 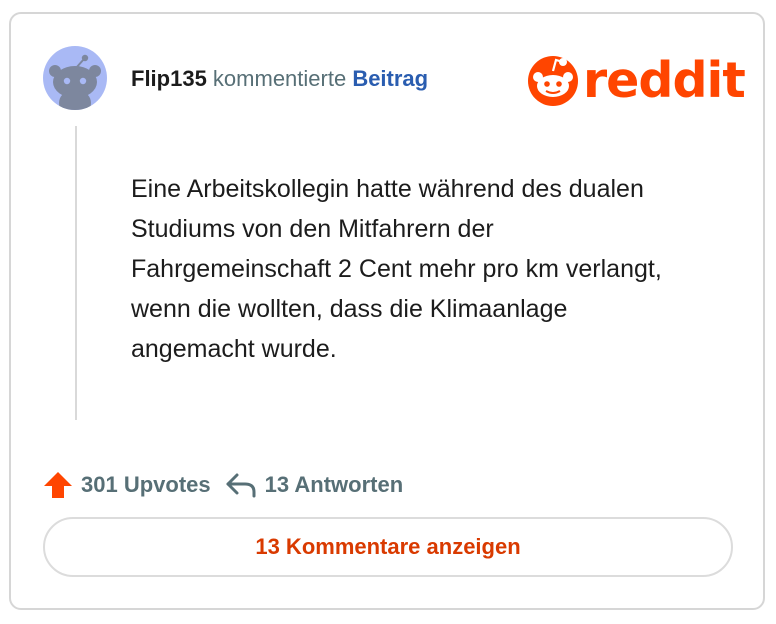 I want to click on upvote-count: 301 Upvotes, so click(x=146, y=484).